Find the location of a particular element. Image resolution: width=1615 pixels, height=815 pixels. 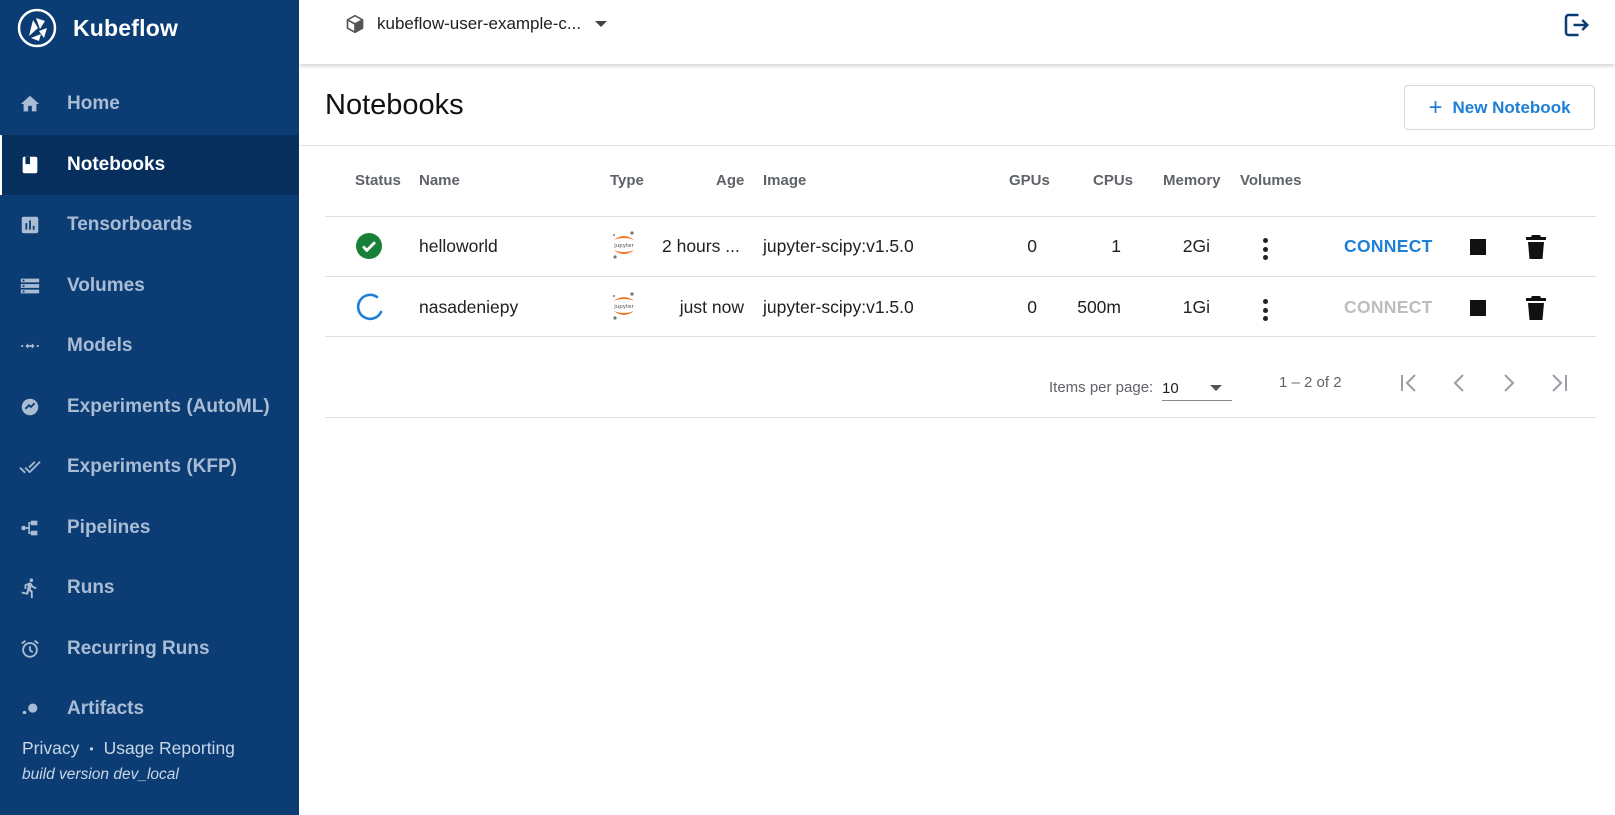

header-status: Status is located at coordinates (378, 180).